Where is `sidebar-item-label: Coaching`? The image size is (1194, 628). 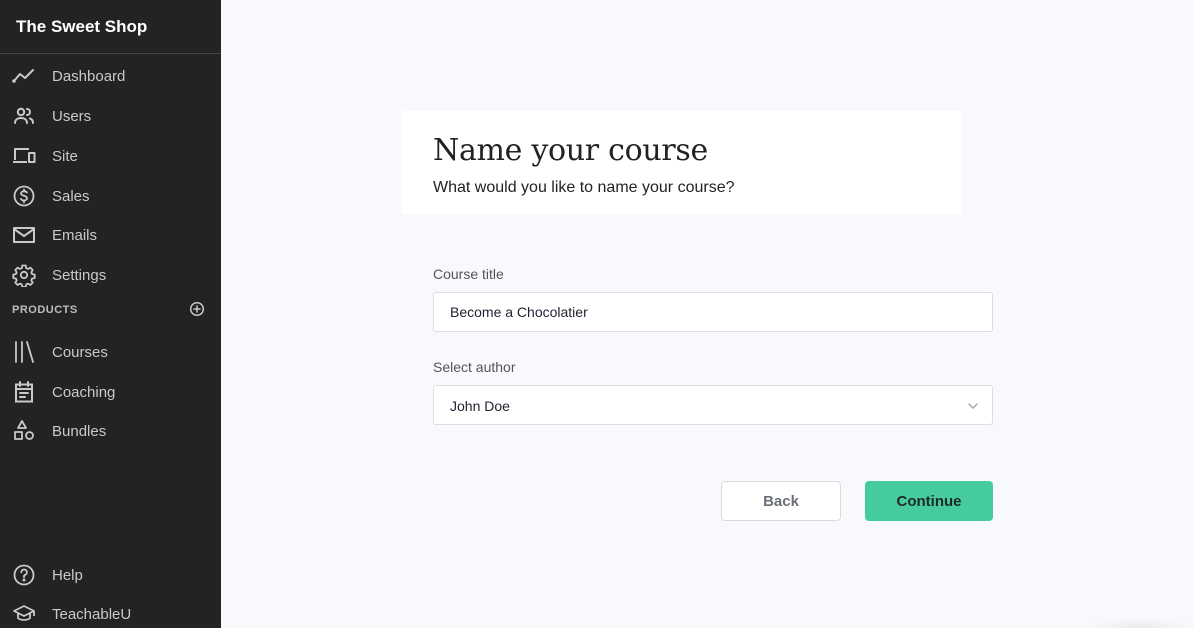 sidebar-item-label: Coaching is located at coordinates (84, 392).